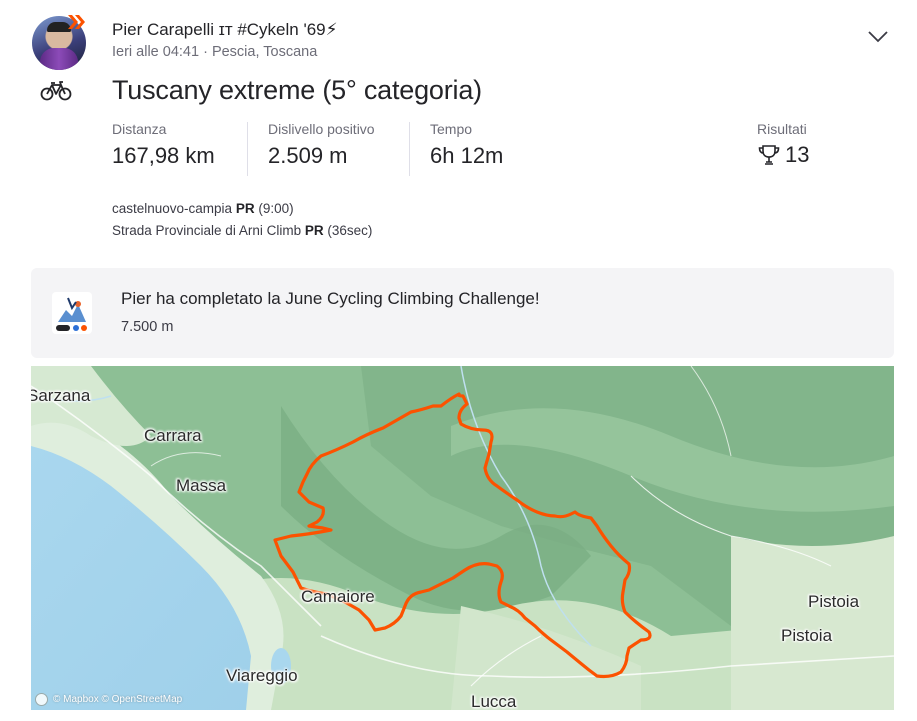 Image resolution: width=917 pixels, height=721 pixels. I want to click on segment-row: castelnuovo-campia PR (9:00), so click(242, 209).